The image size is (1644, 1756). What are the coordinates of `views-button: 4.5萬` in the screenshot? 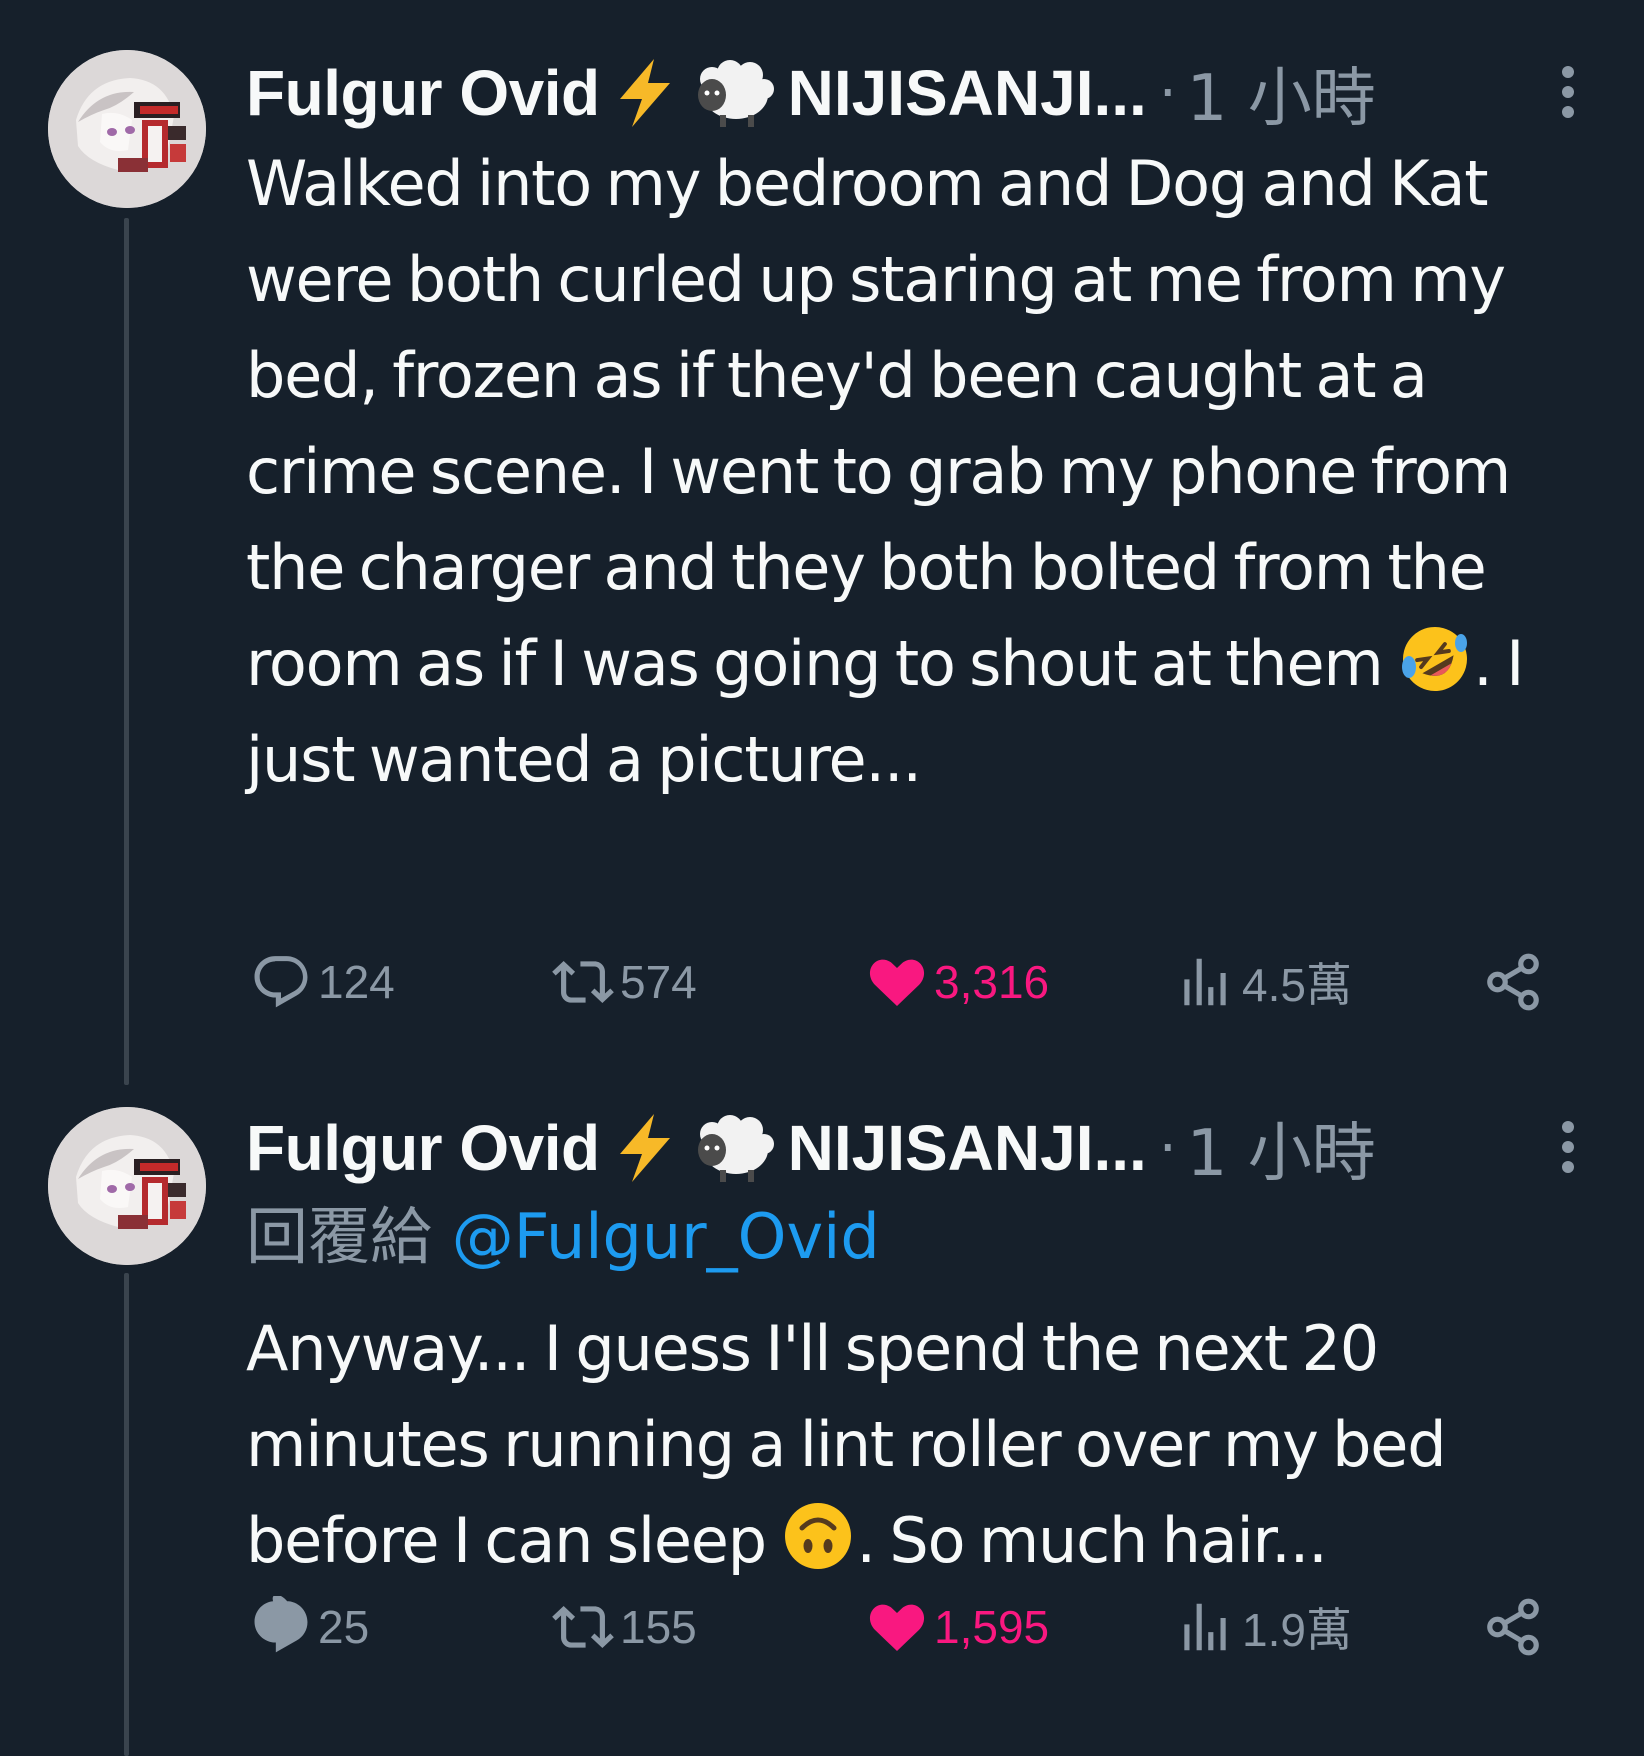 It's located at (1263, 982).